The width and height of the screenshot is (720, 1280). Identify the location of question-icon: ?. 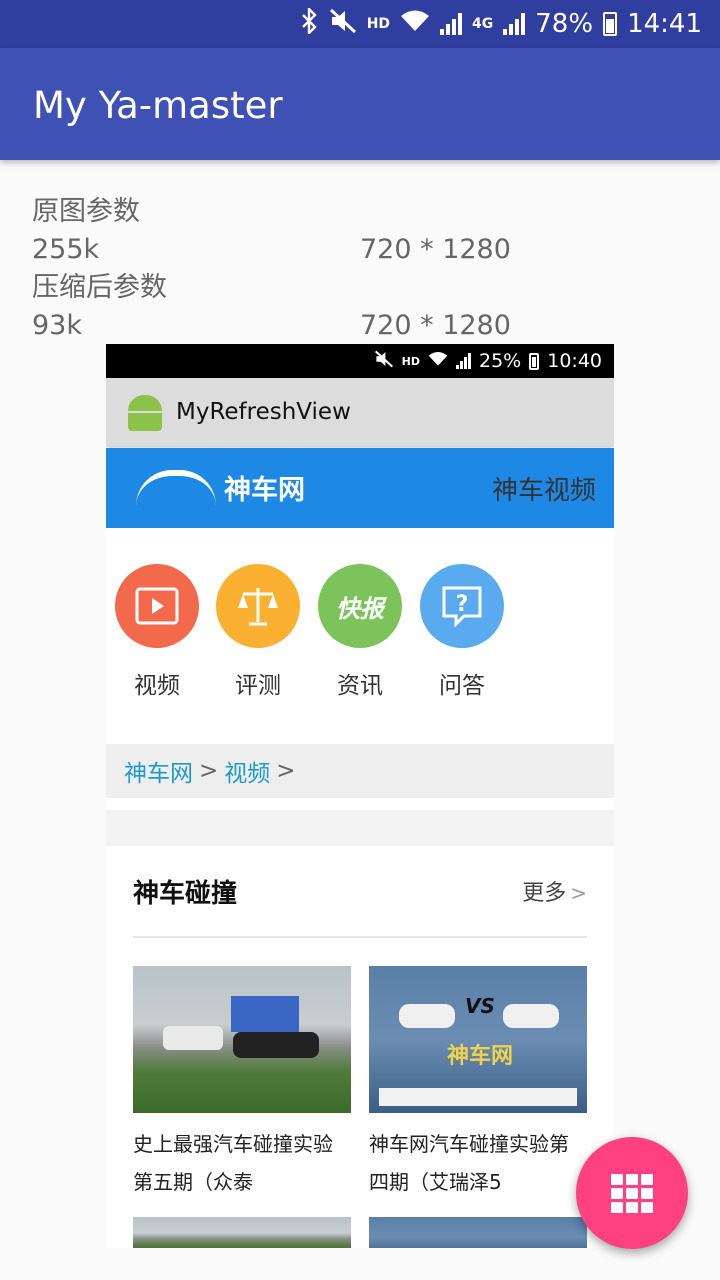
(462, 606).